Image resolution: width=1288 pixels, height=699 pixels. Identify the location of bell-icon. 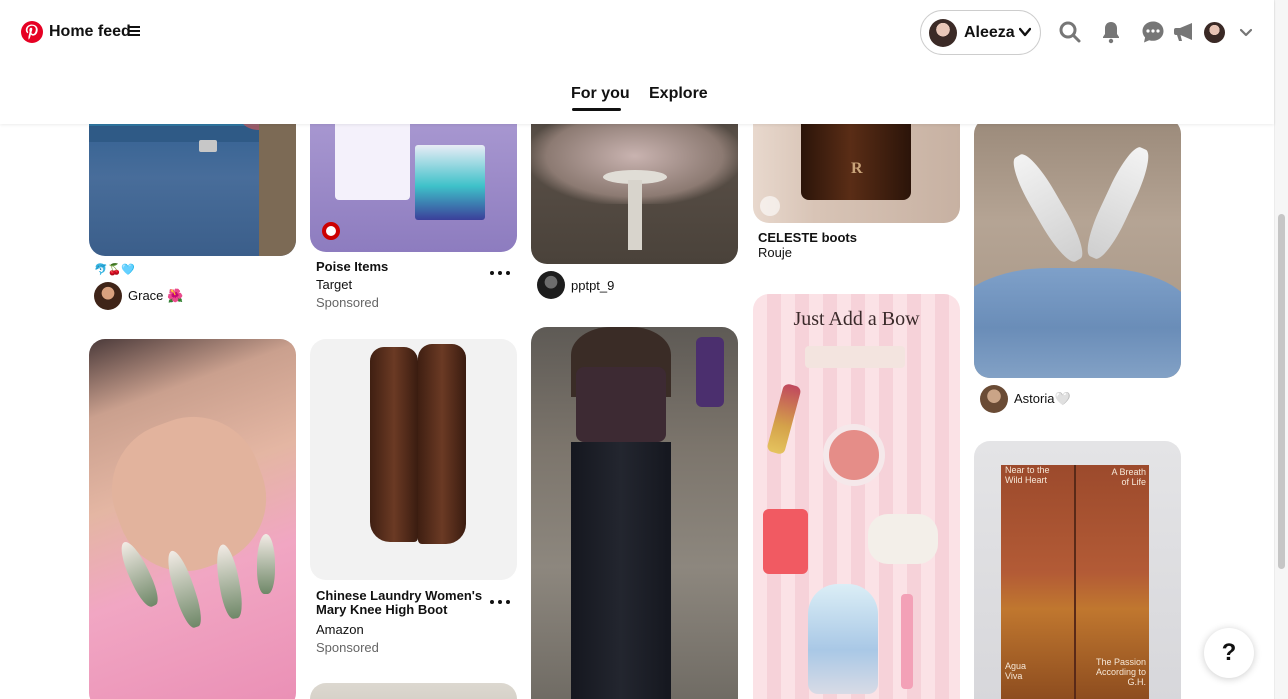
(1111, 32).